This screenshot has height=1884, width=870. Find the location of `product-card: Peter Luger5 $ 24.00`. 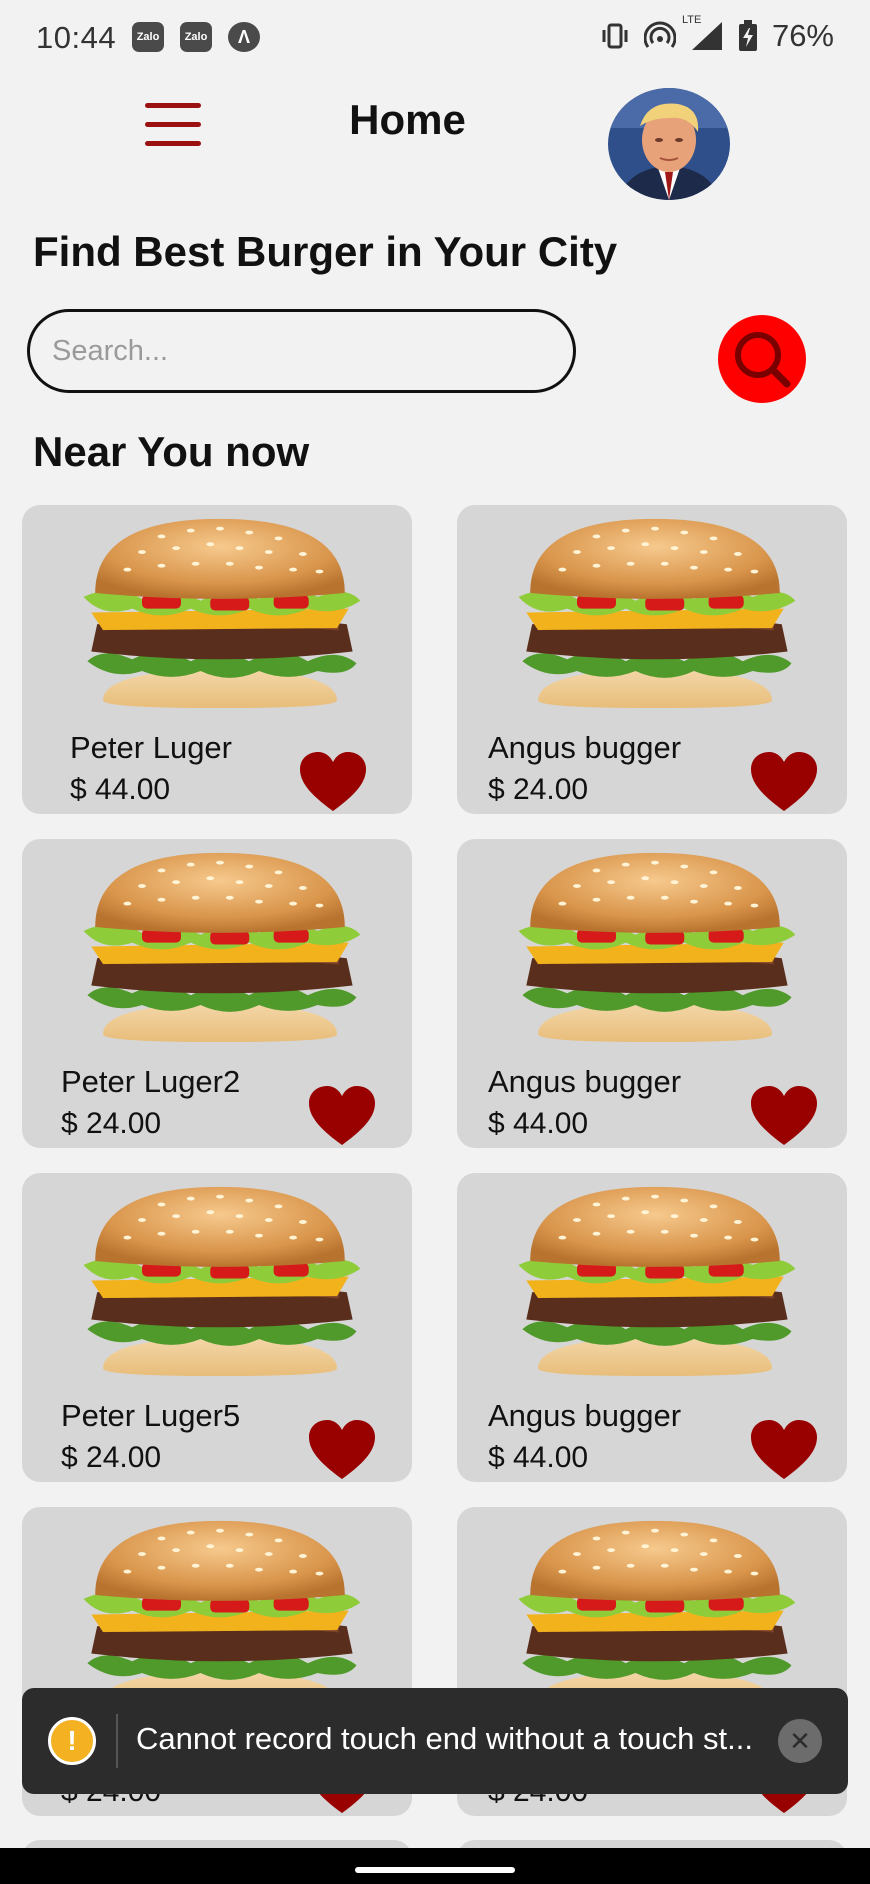

product-card: Peter Luger5 $ 24.00 is located at coordinates (217, 1327).